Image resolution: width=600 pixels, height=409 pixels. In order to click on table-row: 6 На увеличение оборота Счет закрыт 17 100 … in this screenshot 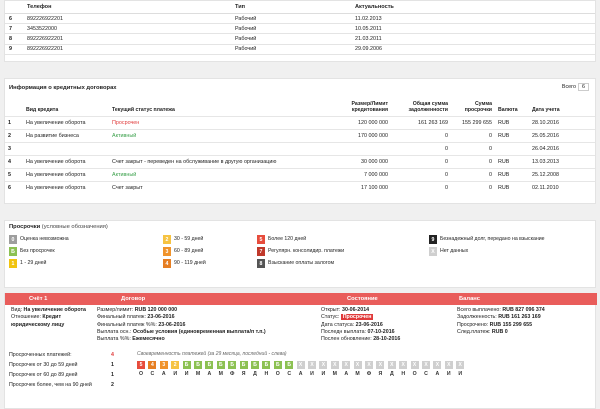, I will do `click(300, 187)`.